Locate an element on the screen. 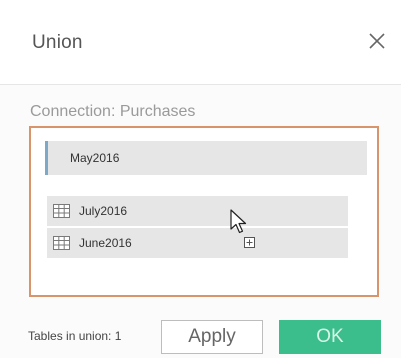  dialog-title: Union is located at coordinates (57, 42).